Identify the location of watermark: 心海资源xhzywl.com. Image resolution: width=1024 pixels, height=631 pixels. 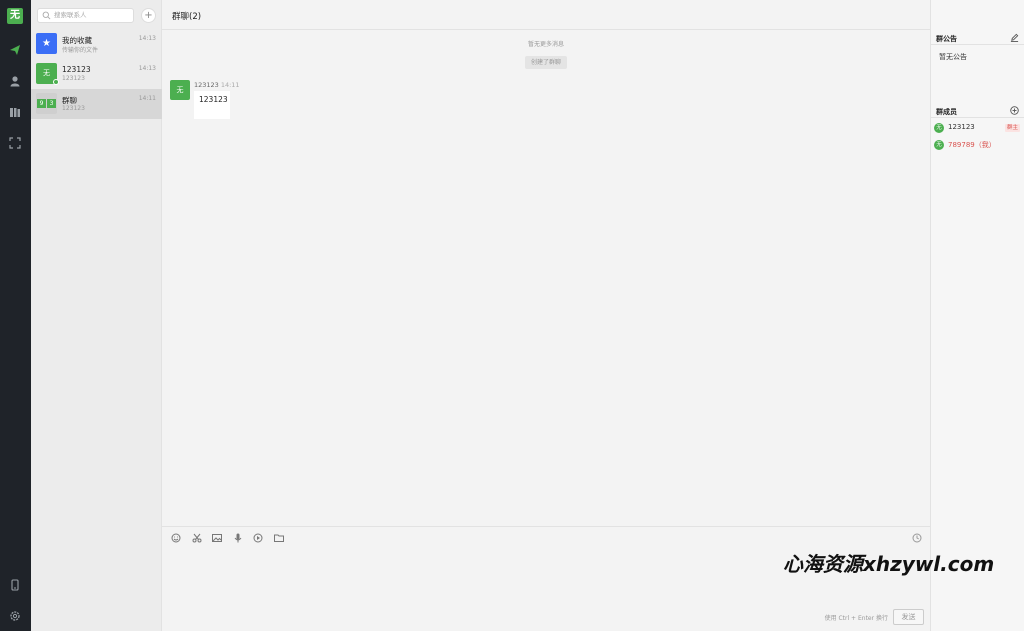
(889, 564).